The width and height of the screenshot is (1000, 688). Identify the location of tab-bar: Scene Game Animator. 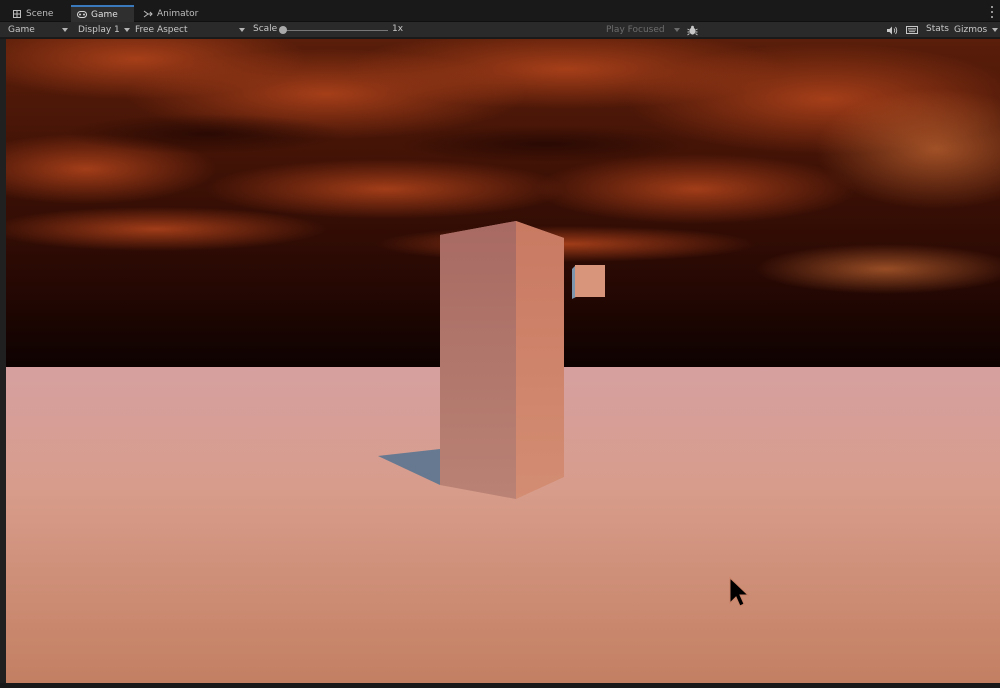
(500, 11).